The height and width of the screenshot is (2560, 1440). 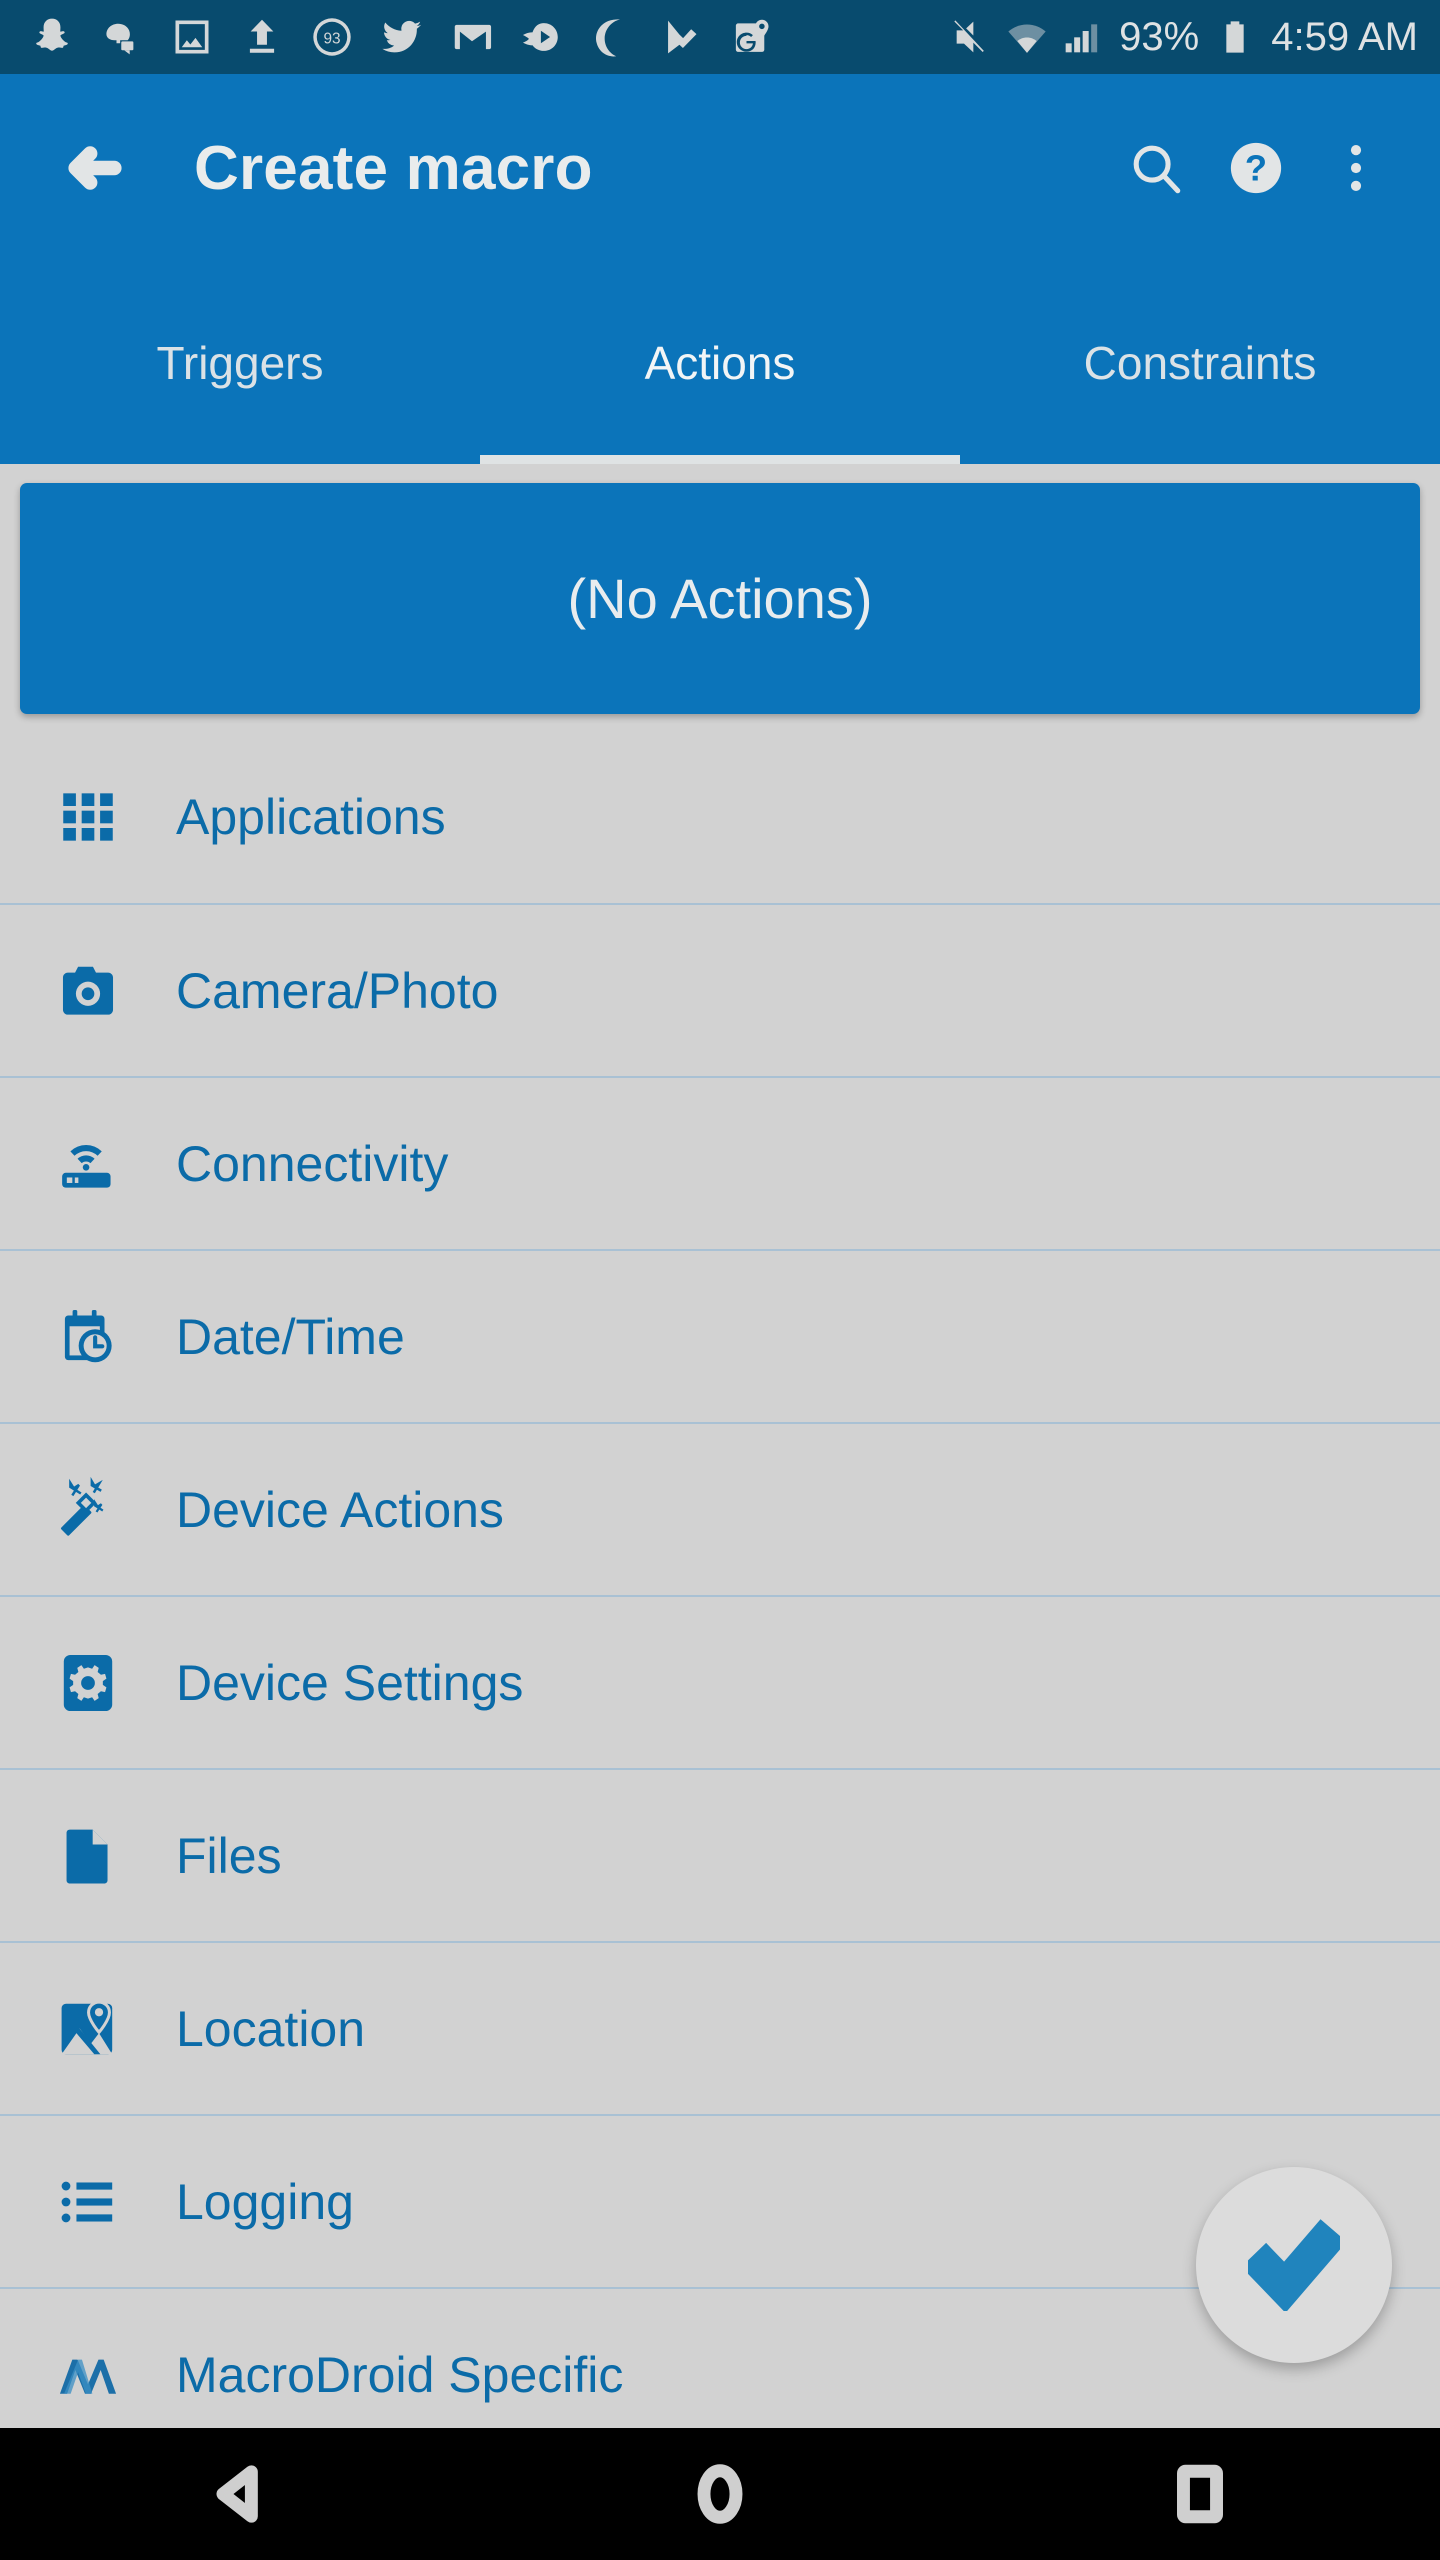 I want to click on list-item-label: Date/Time, so click(x=290, y=1336).